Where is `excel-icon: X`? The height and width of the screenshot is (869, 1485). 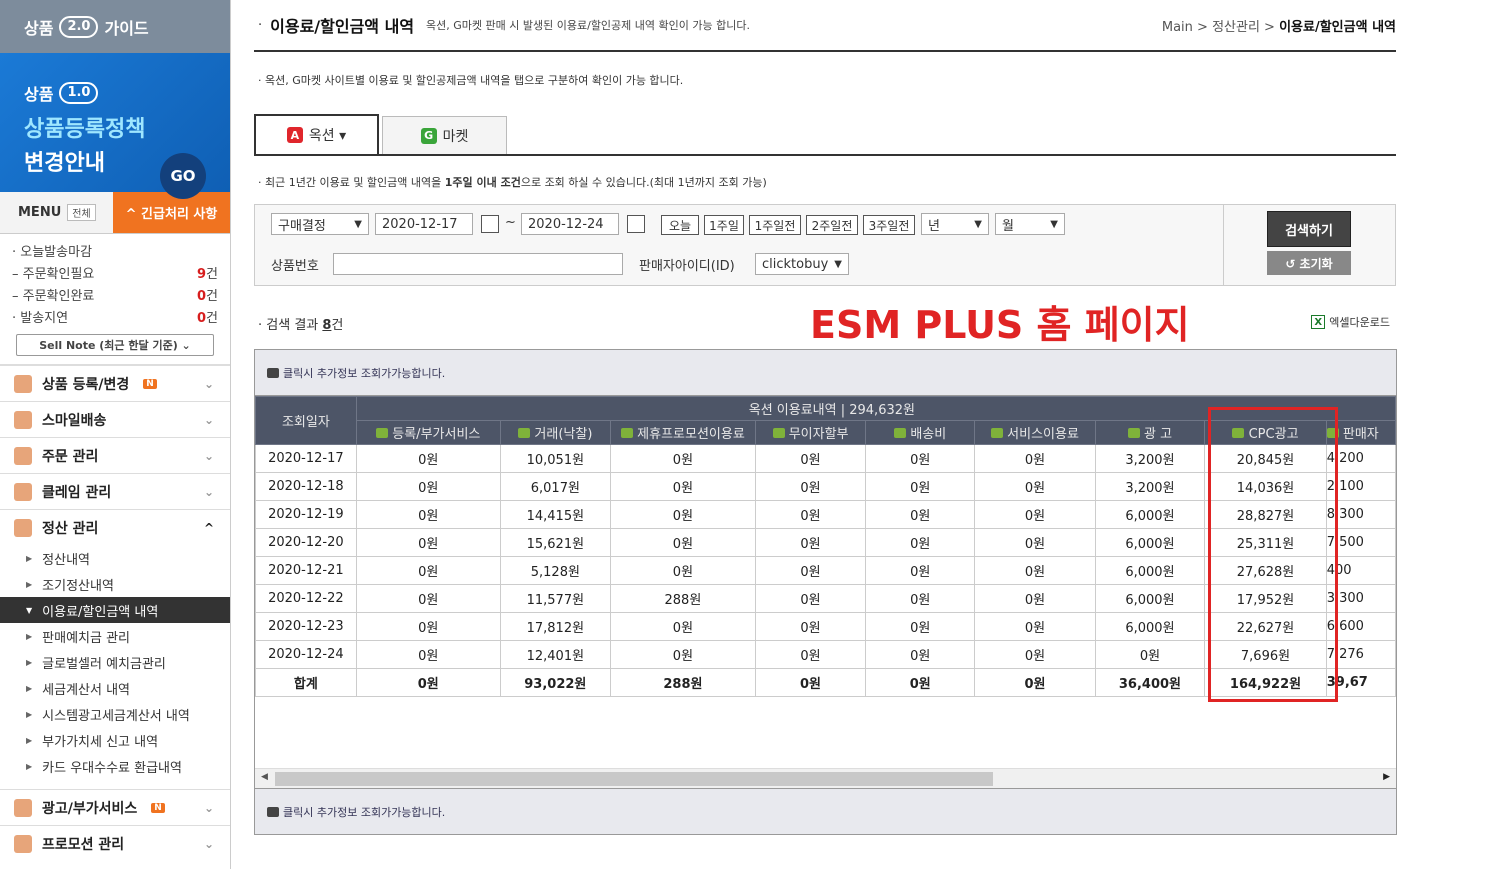
excel-icon: X is located at coordinates (1318, 322).